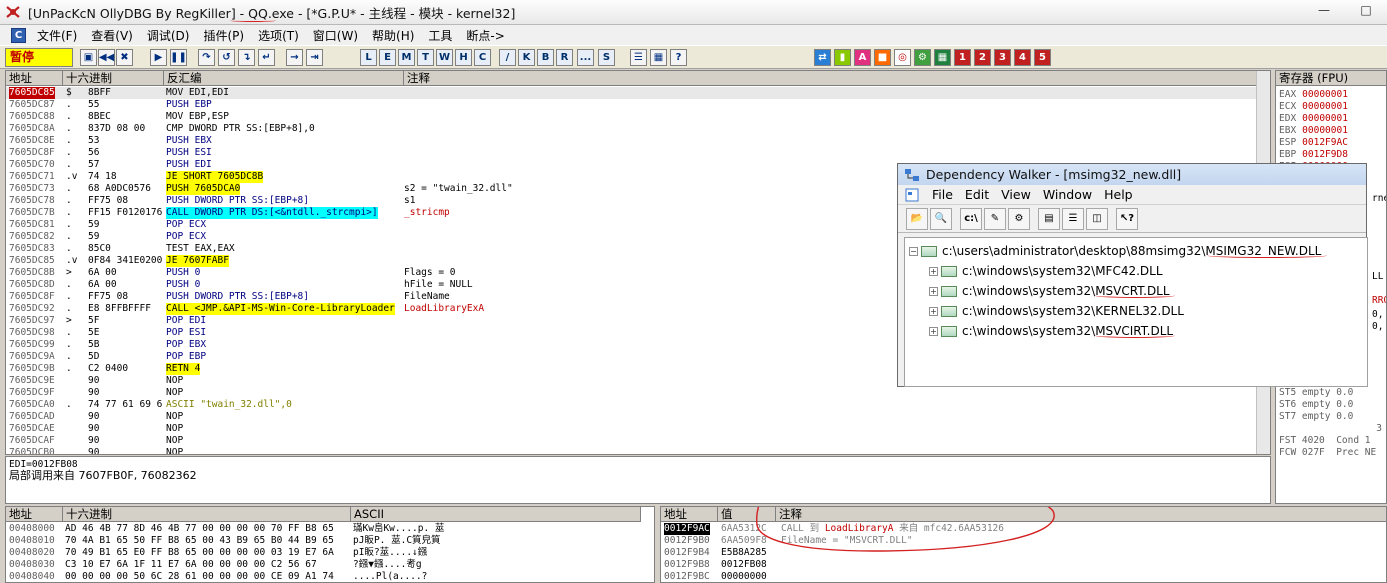 The height and width of the screenshot is (583, 1387). I want to click on dw-menu-edit: Edit, so click(977, 194).